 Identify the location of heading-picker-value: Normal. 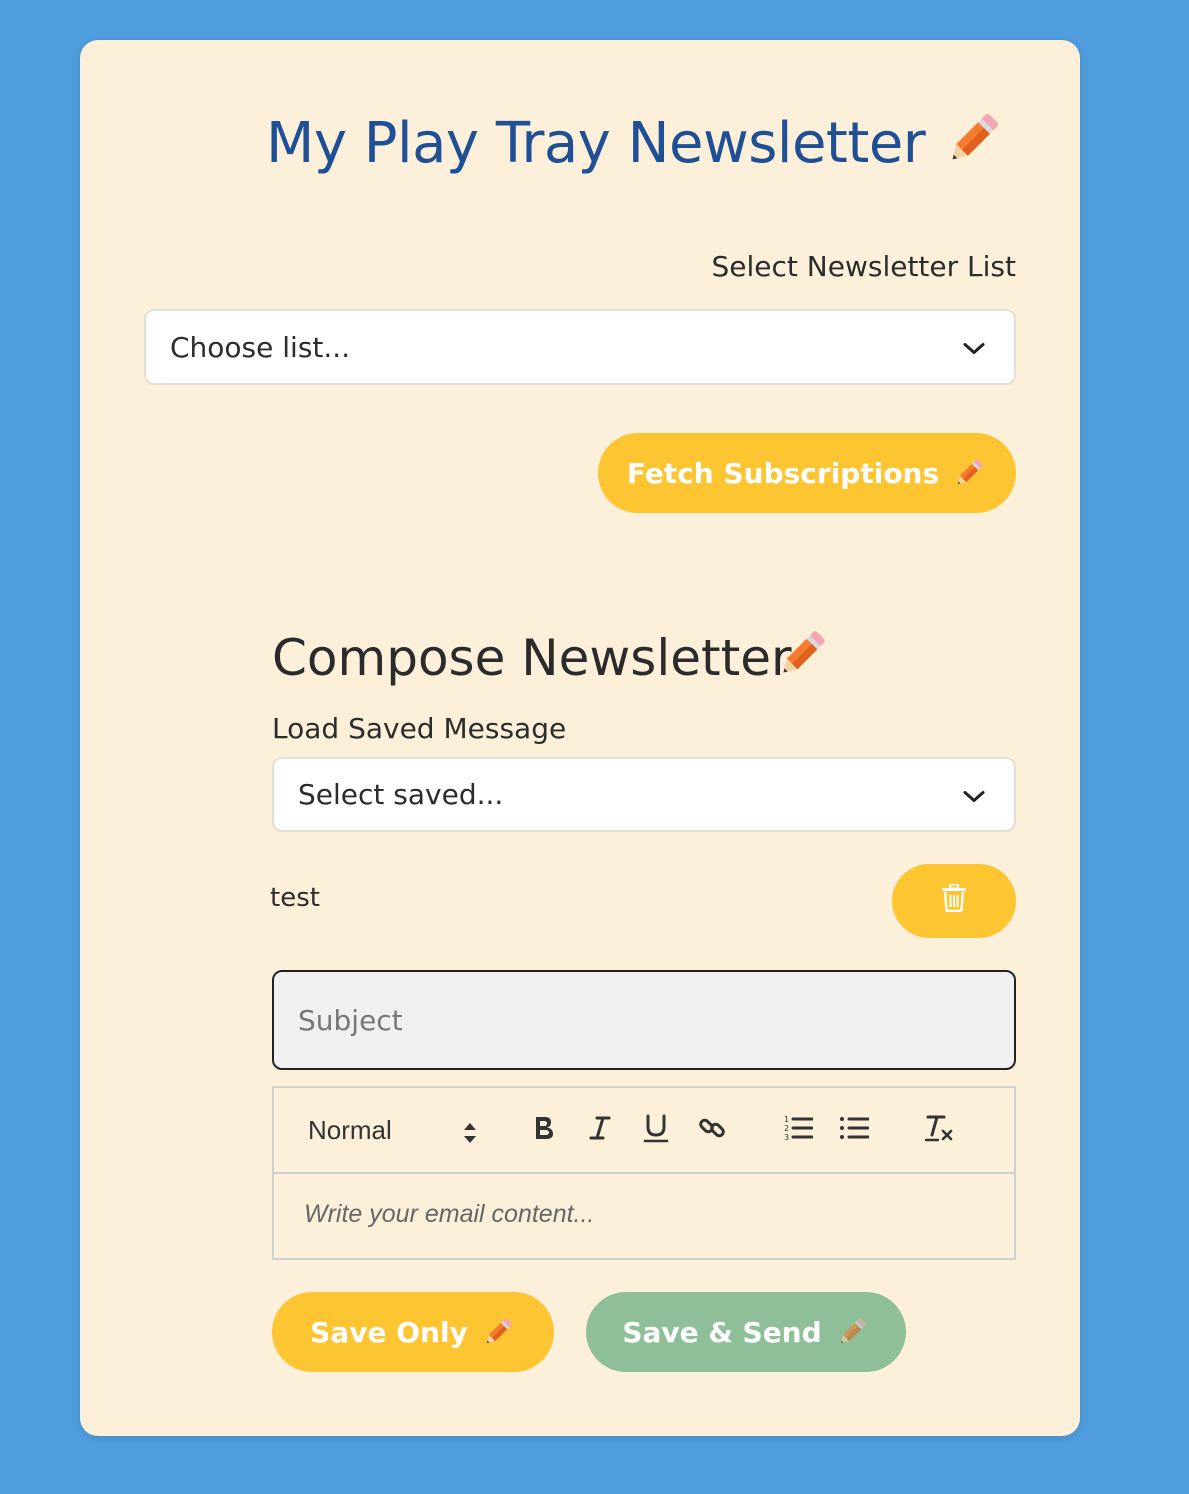
(350, 1130).